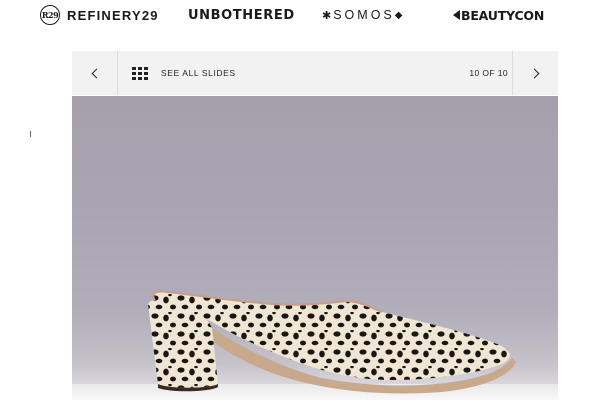  I want to click on refinery29-logo-icon: R29, so click(50, 15).